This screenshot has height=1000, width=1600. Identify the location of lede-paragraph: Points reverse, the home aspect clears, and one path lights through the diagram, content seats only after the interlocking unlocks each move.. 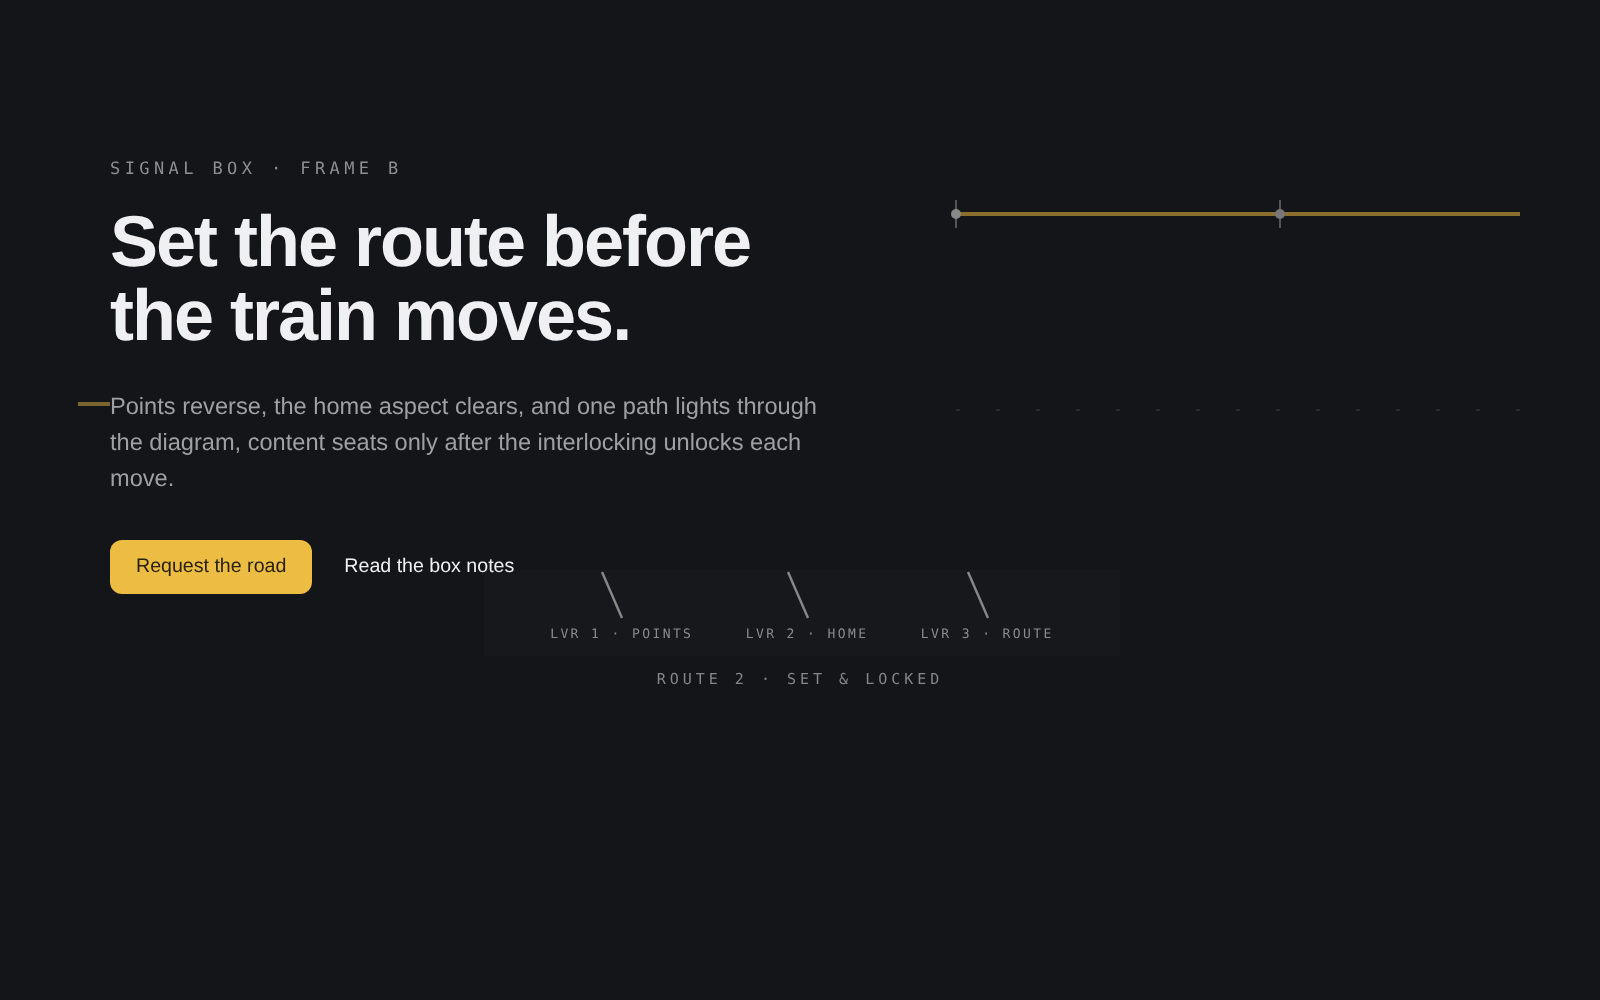
(464, 443).